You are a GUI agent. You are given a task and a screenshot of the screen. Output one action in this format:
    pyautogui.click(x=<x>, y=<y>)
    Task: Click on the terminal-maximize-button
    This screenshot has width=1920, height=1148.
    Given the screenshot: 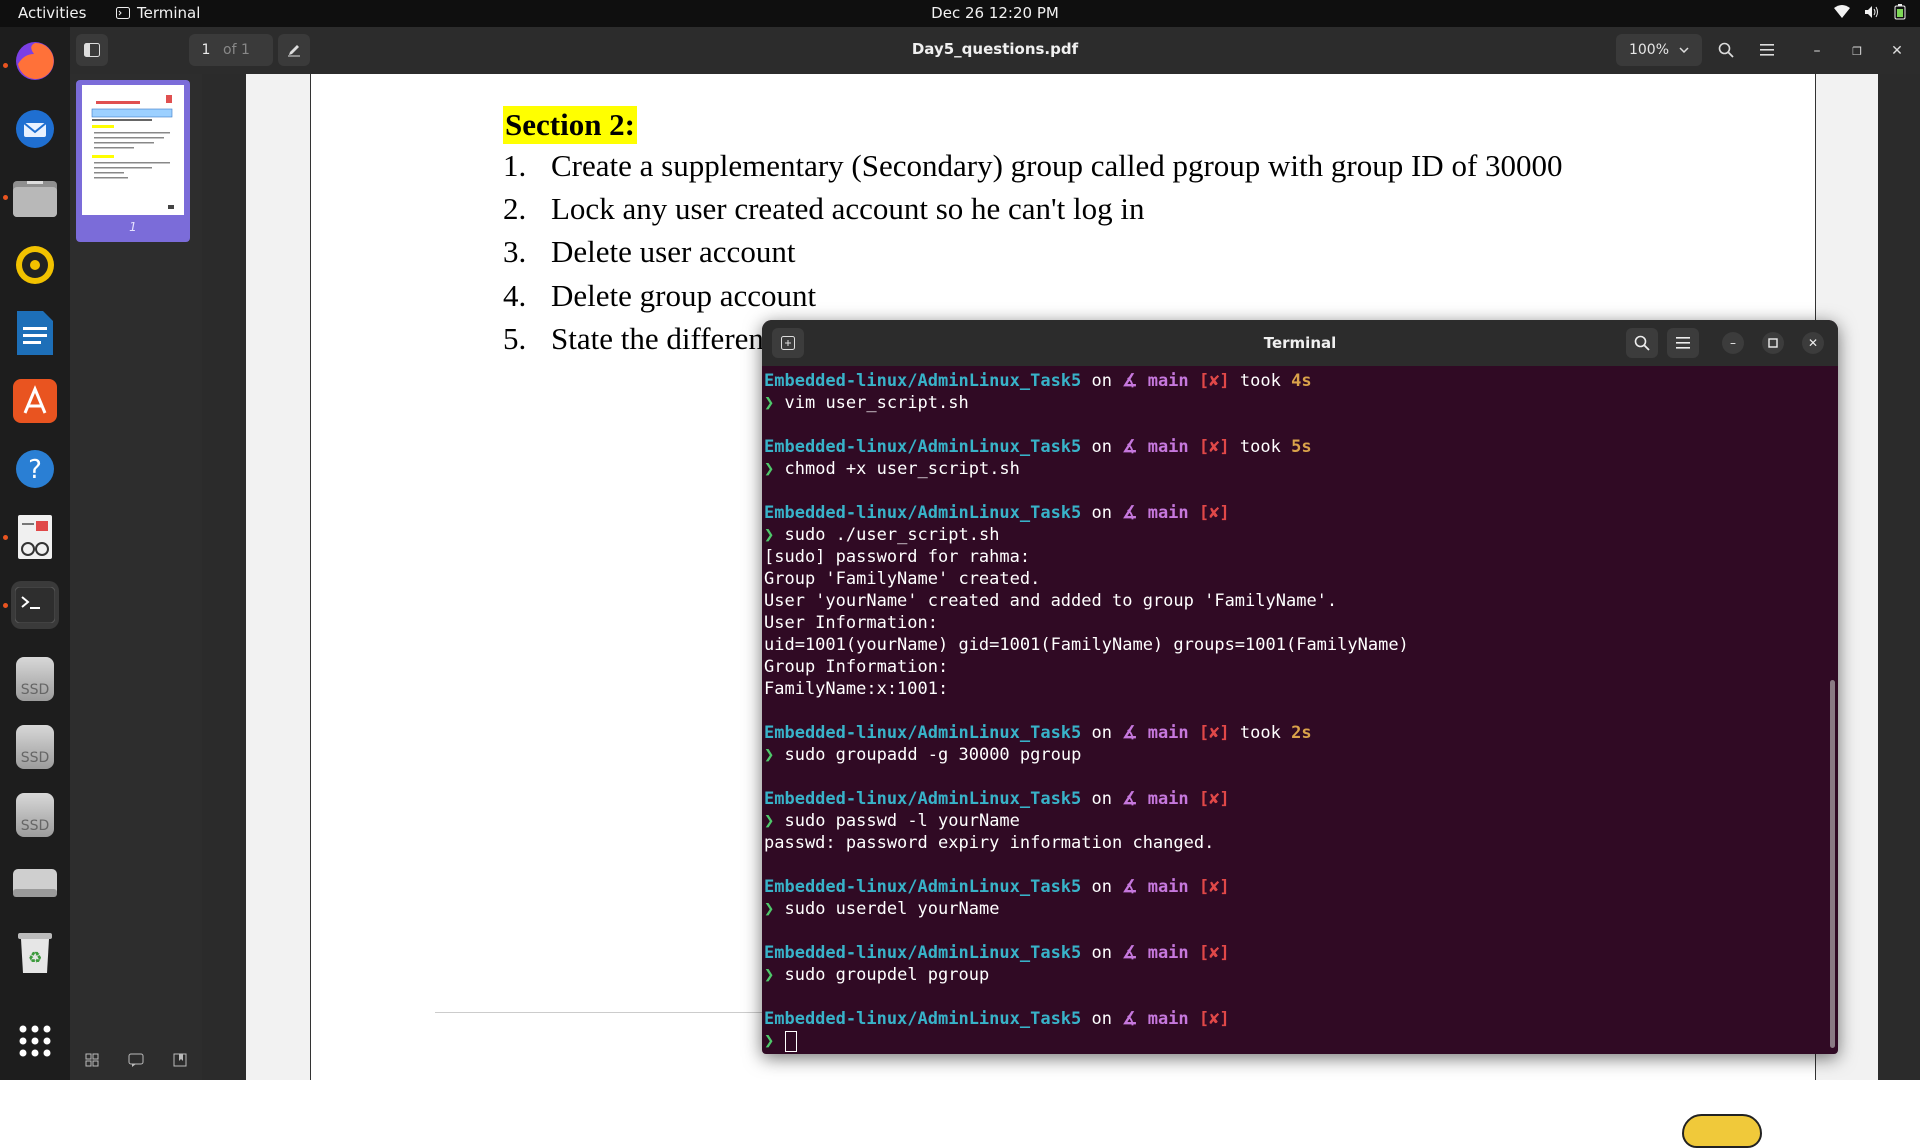 What is the action you would take?
    pyautogui.click(x=1773, y=343)
    